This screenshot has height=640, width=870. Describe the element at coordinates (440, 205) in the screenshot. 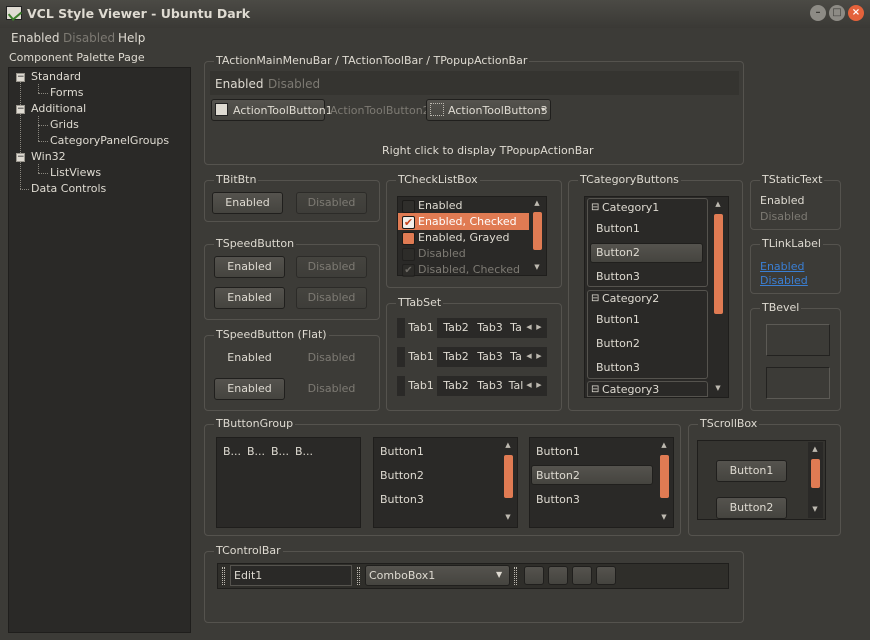

I see `check-item-enabled: Enabled` at that location.